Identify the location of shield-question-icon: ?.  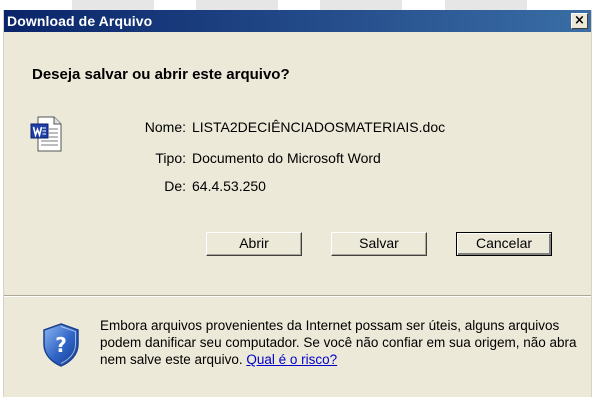
(61, 345).